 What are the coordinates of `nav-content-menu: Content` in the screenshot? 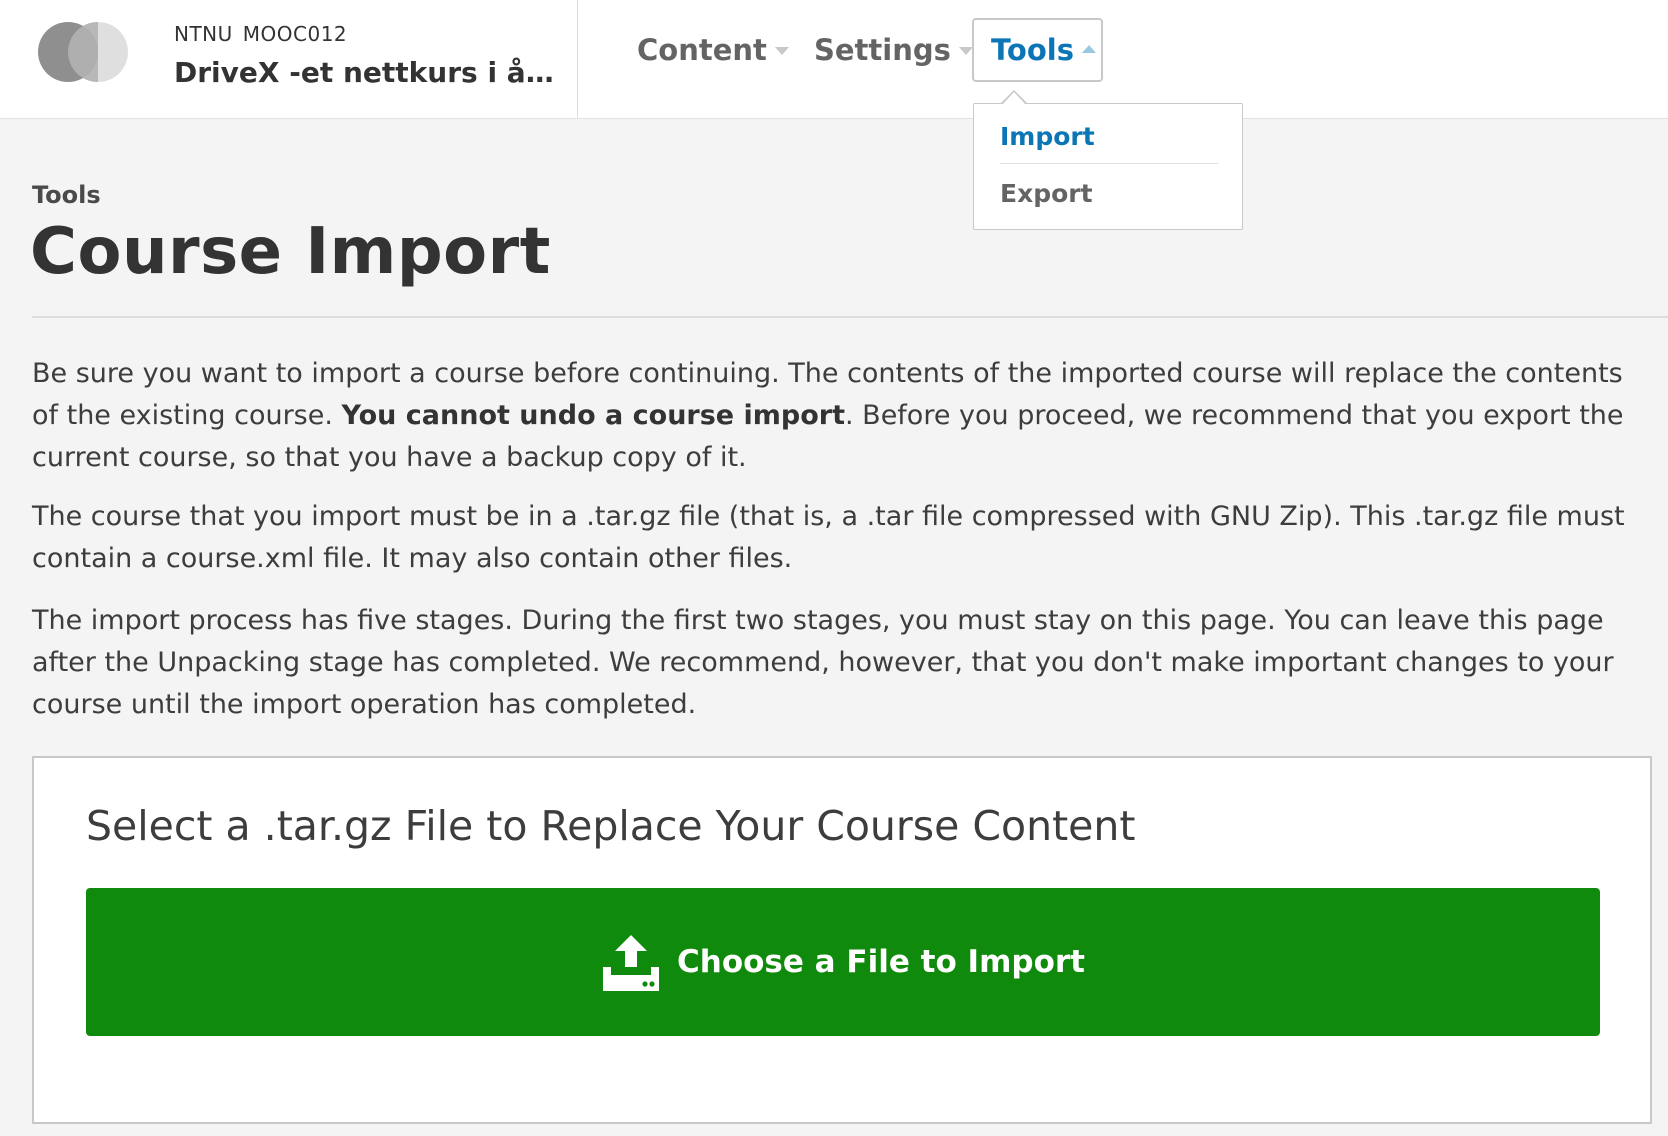 It's located at (713, 50).